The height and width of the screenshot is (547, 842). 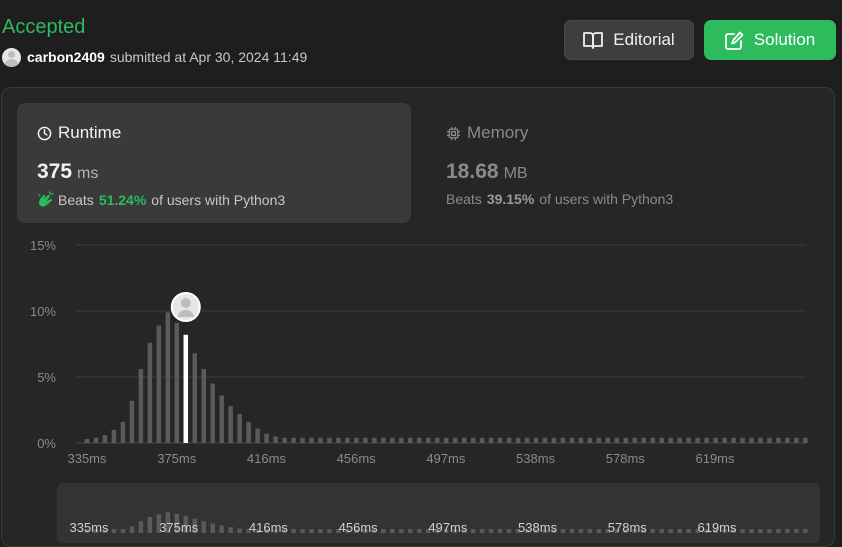 I want to click on user-avatar, so click(x=11, y=57).